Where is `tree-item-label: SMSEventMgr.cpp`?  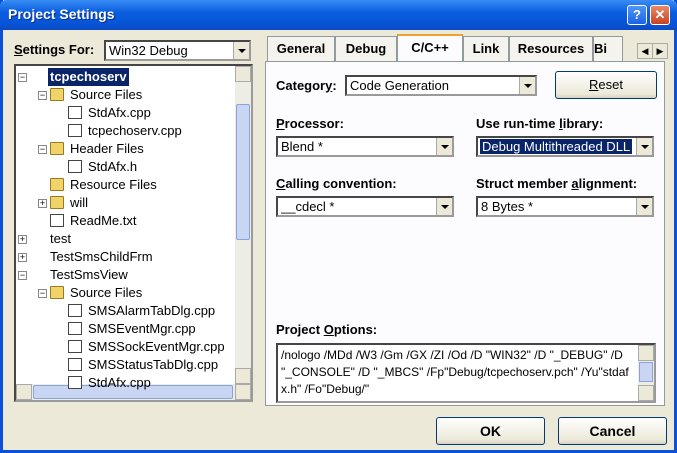
tree-item-label: SMSEventMgr.cpp is located at coordinates (142, 328).